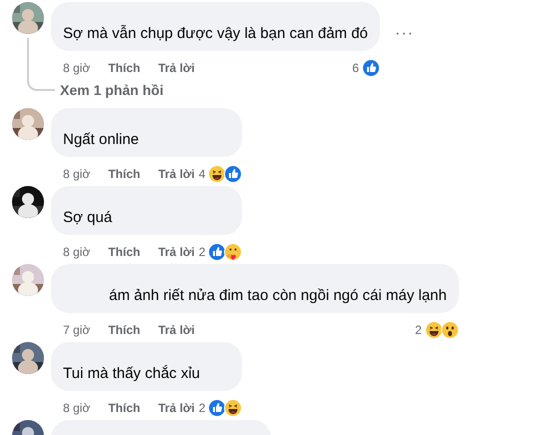  What do you see at coordinates (146, 132) in the screenshot?
I see `comment-text: Ngất online` at bounding box center [146, 132].